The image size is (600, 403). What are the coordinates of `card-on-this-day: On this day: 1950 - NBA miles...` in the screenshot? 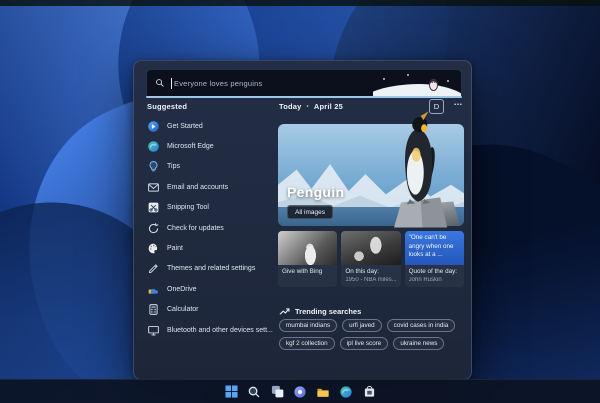 It's located at (371, 259).